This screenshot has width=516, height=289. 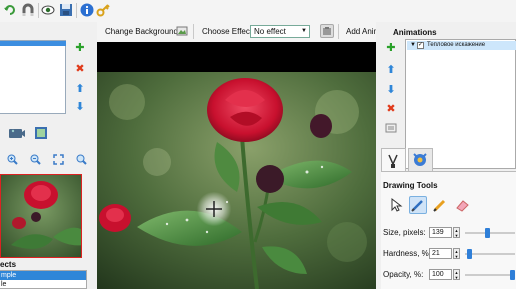 I want to click on export-icon, so click(x=41, y=133).